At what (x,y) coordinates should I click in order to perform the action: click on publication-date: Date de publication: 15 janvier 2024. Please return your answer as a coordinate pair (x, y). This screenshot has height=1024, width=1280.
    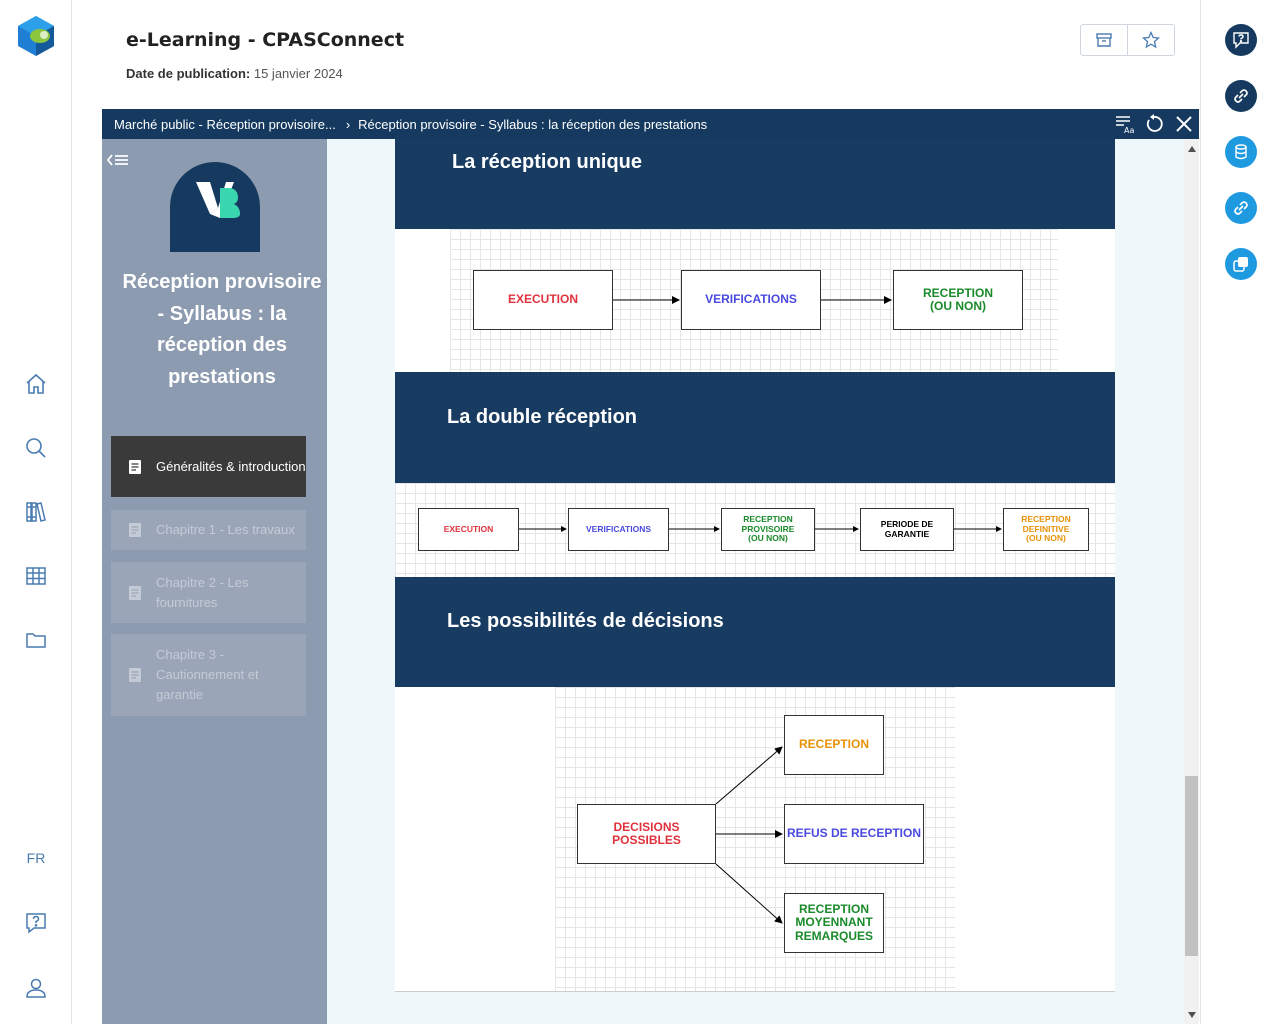
    Looking at the image, I should click on (234, 73).